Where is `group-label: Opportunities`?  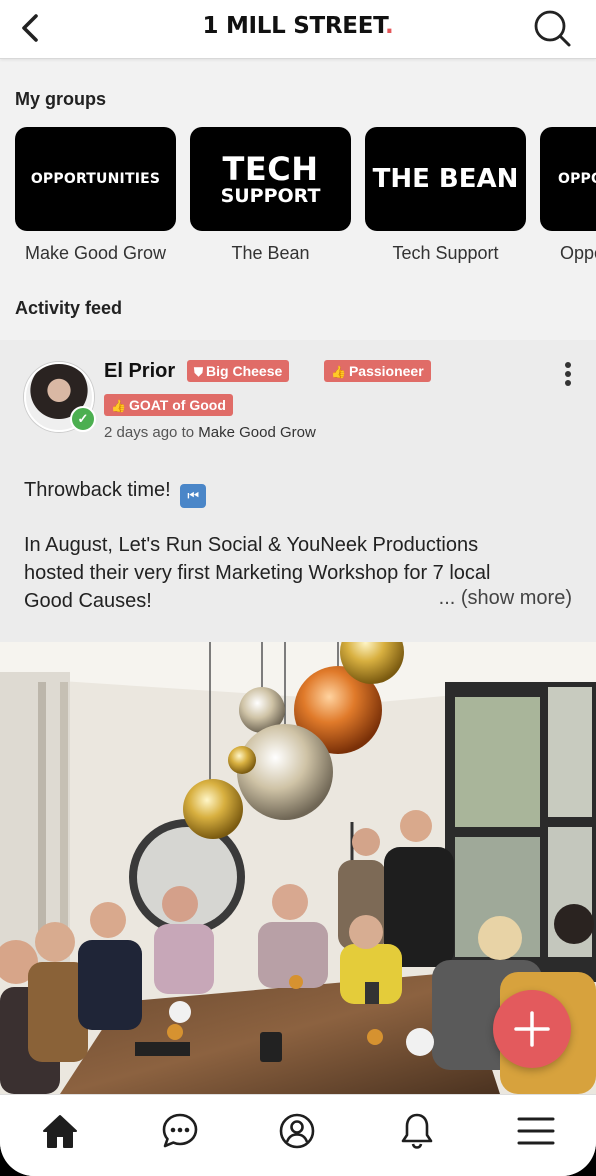 group-label: Opportunities is located at coordinates (578, 253).